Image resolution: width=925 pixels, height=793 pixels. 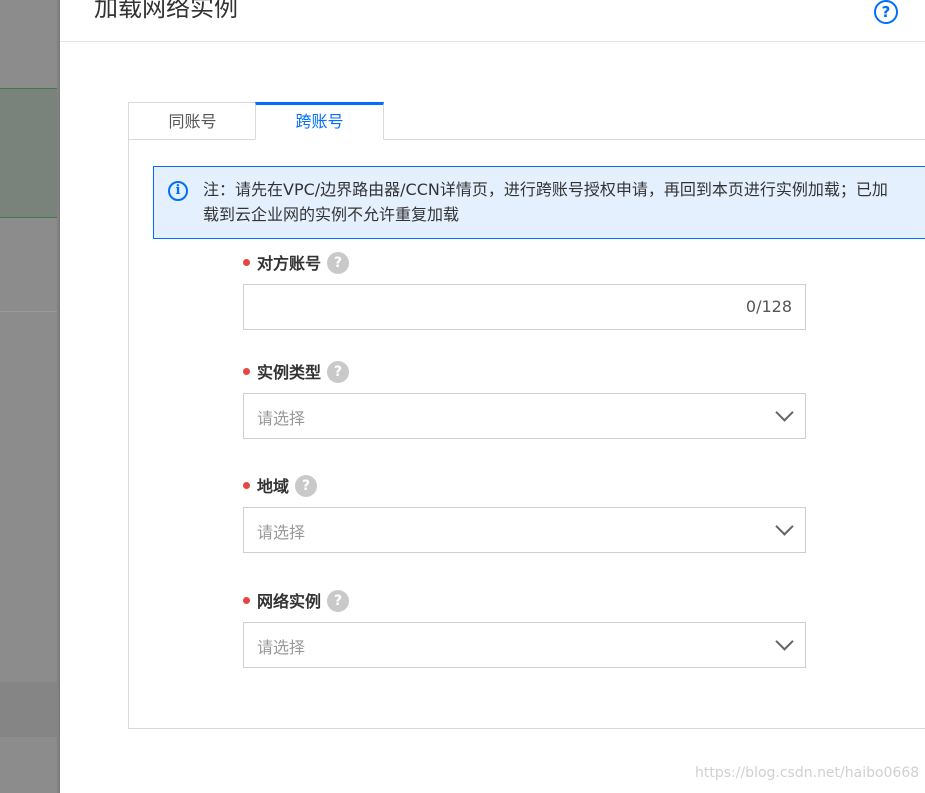 What do you see at coordinates (319, 121) in the screenshot?
I see `tab-cross-account: 跨账号` at bounding box center [319, 121].